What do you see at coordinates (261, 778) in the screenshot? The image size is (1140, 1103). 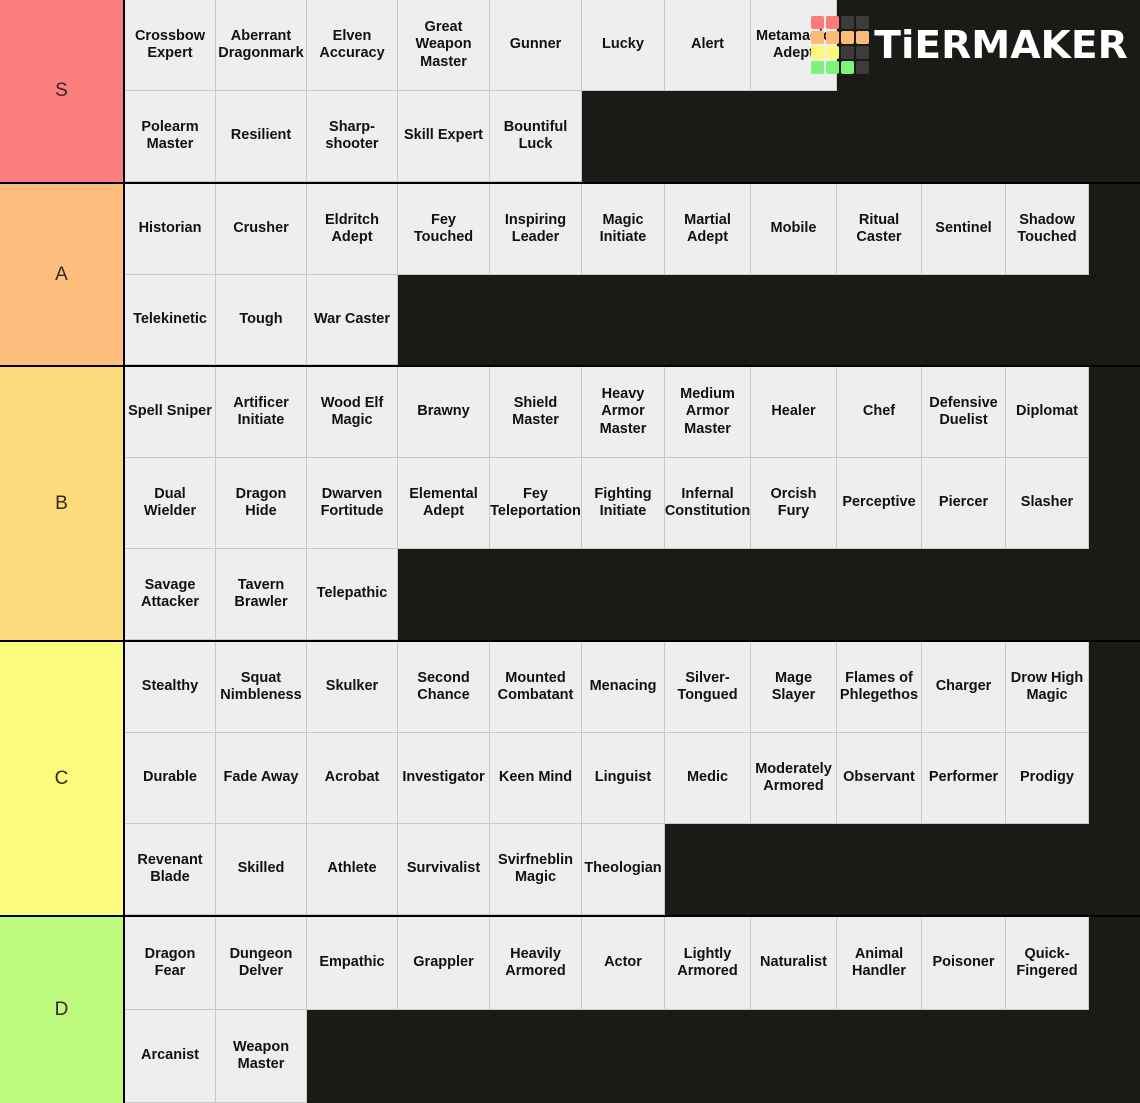 I see `tier-item: Fade Away` at bounding box center [261, 778].